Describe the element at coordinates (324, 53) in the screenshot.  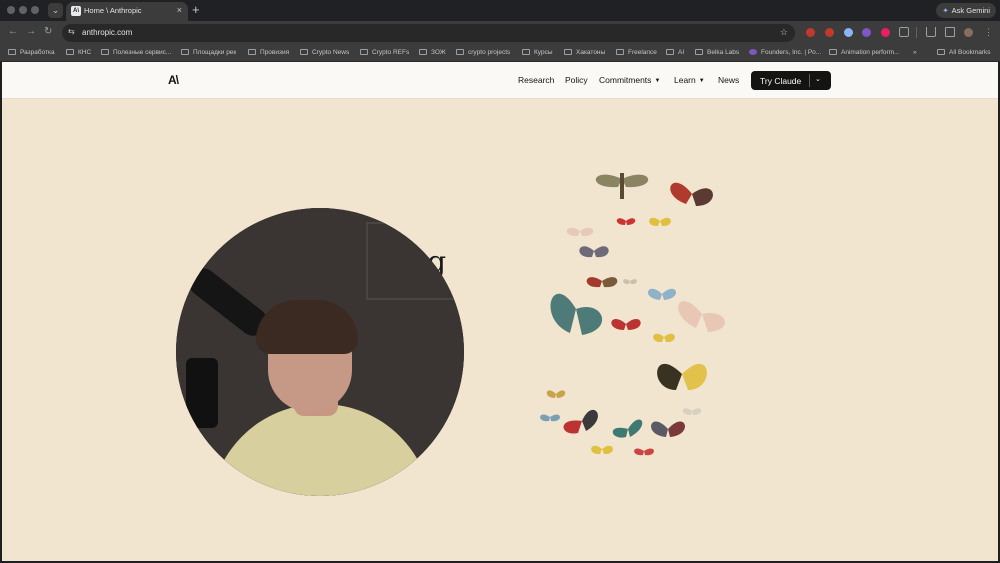
I see `bookmark-item: Crypto News` at that location.